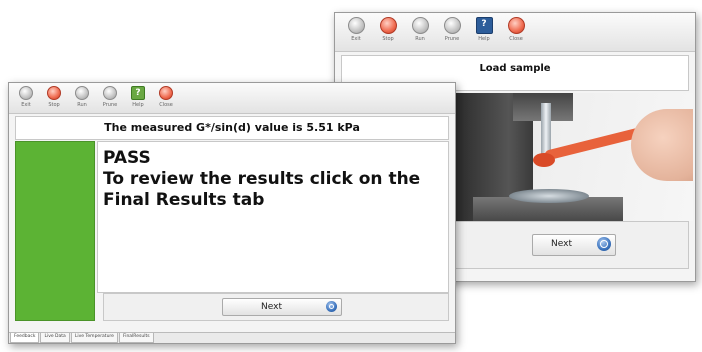 This screenshot has height=352, width=702. Describe the element at coordinates (549, 196) in the screenshot. I see `sample-plate` at that location.